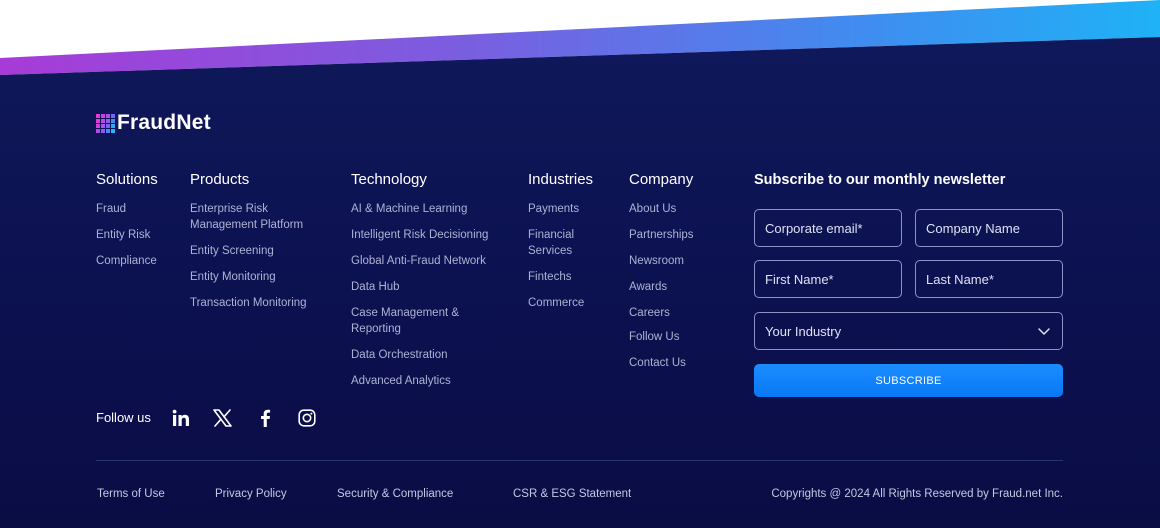 This screenshot has width=1160, height=528. I want to click on x-icon, so click(223, 418).